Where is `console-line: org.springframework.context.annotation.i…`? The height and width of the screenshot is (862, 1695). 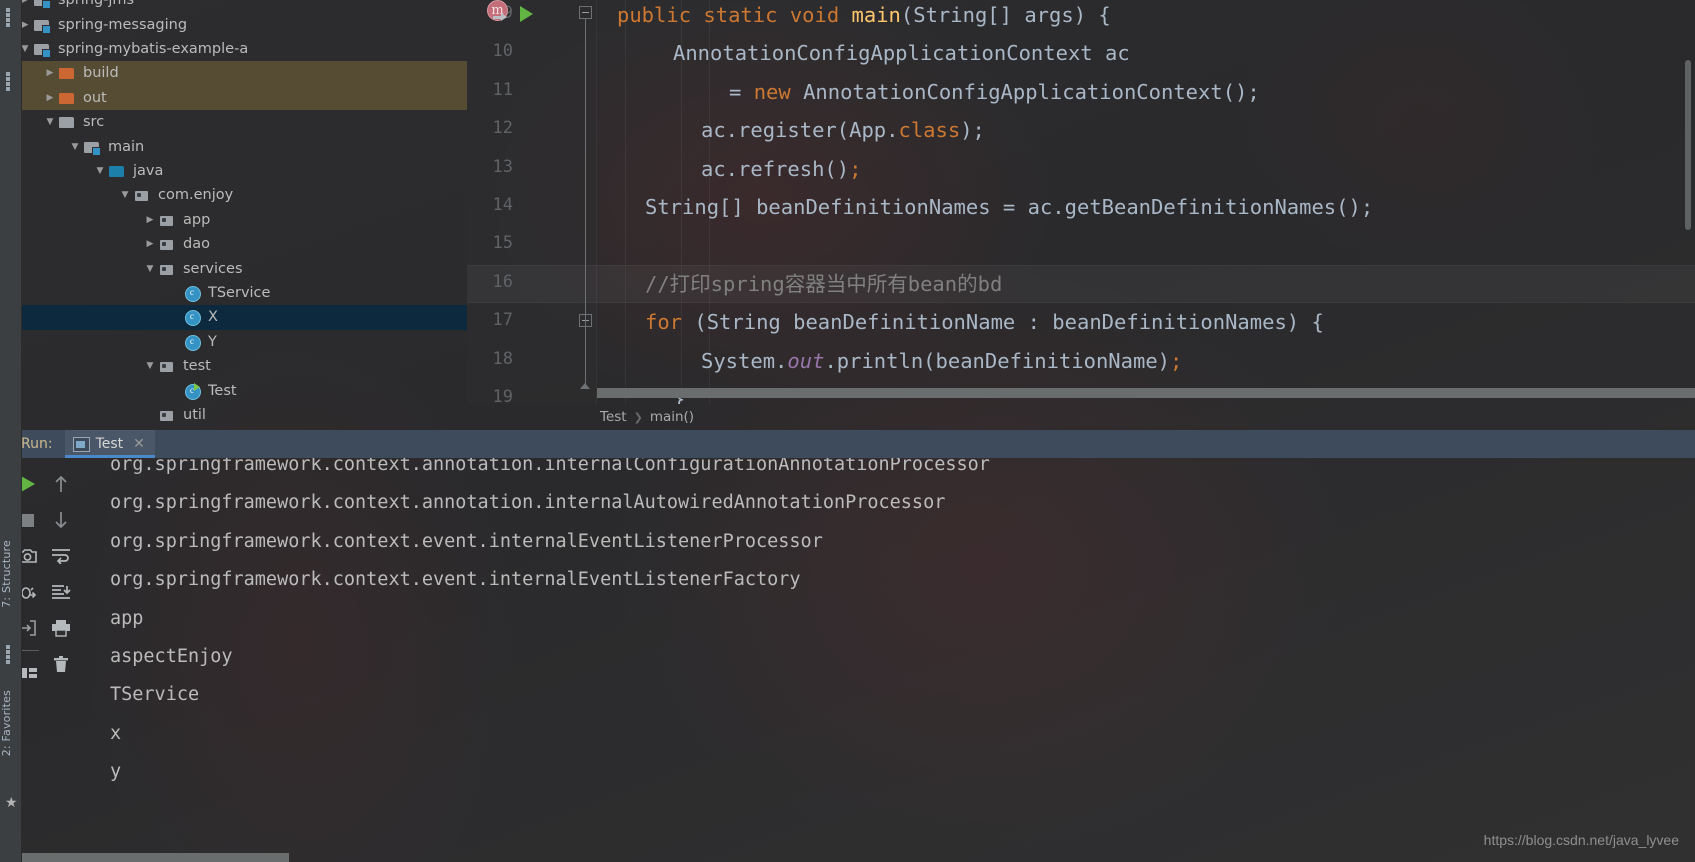
console-line: org.springframework.context.annotation.i… is located at coordinates (550, 466).